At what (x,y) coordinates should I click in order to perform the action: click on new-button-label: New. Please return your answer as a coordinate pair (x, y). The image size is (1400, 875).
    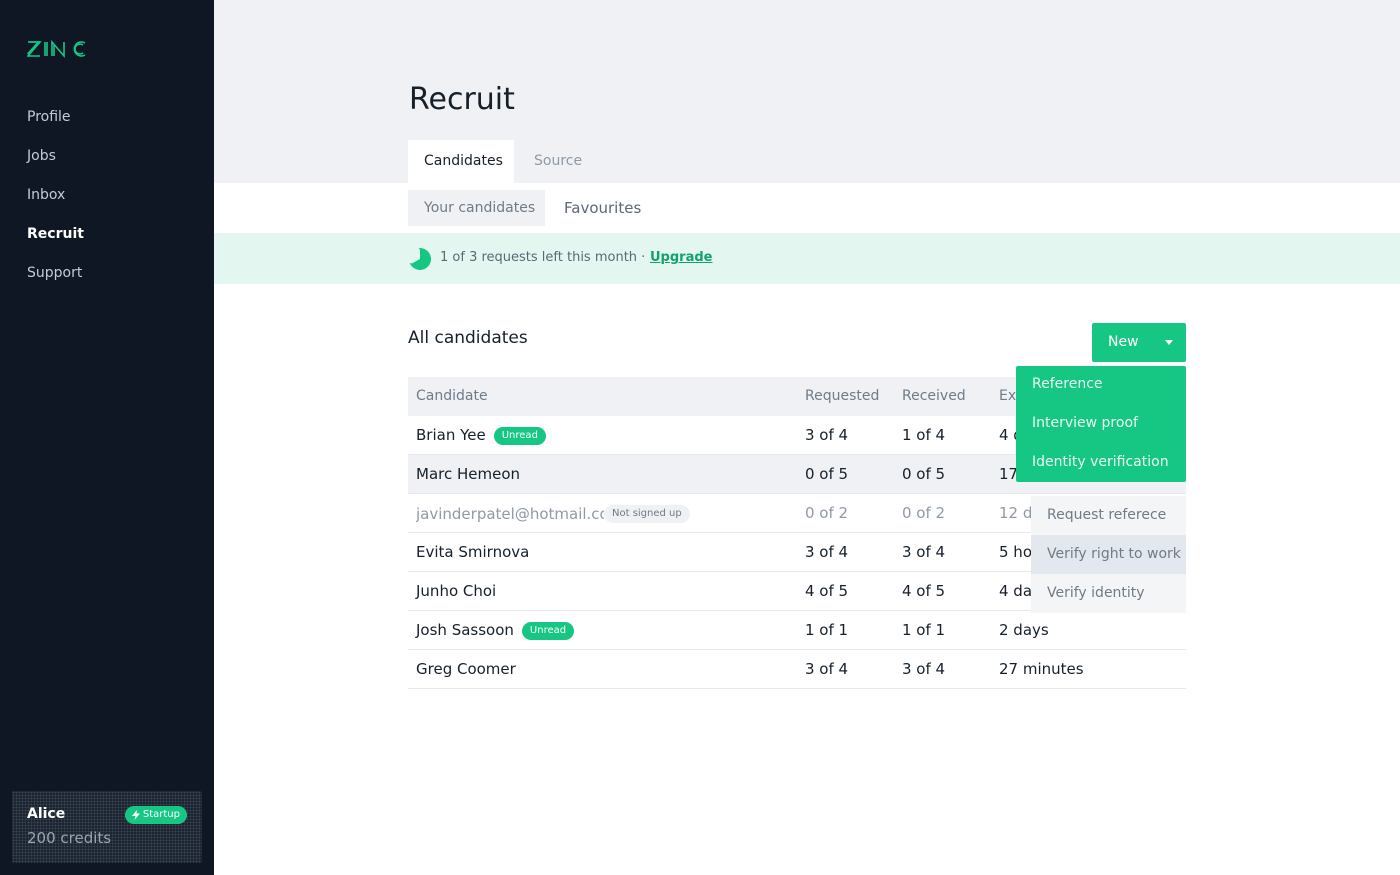
    Looking at the image, I should click on (1123, 342).